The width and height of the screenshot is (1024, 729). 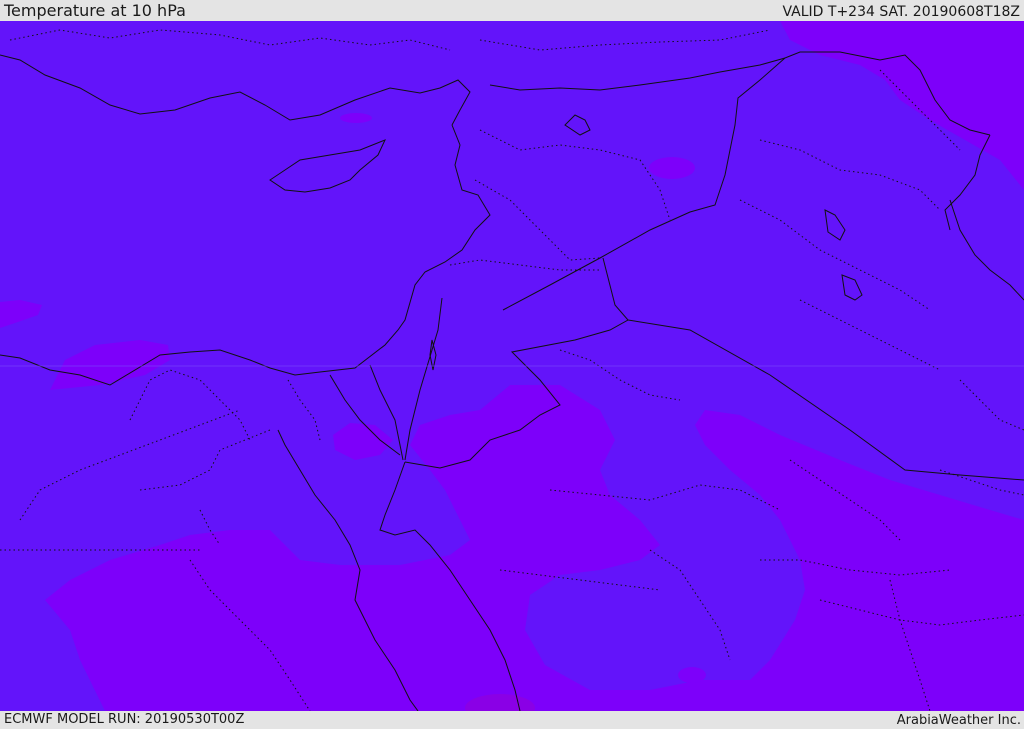 What do you see at coordinates (672, 168) in the screenshot?
I see `warm-patch-syria` at bounding box center [672, 168].